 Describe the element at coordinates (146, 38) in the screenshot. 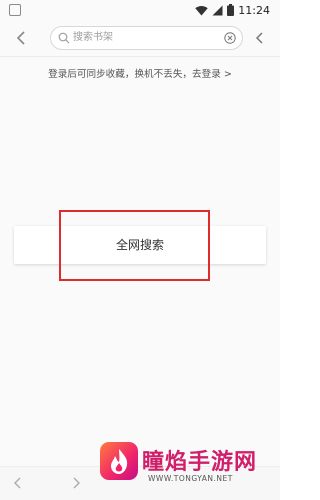

I see `search-input: 搜索书架` at that location.